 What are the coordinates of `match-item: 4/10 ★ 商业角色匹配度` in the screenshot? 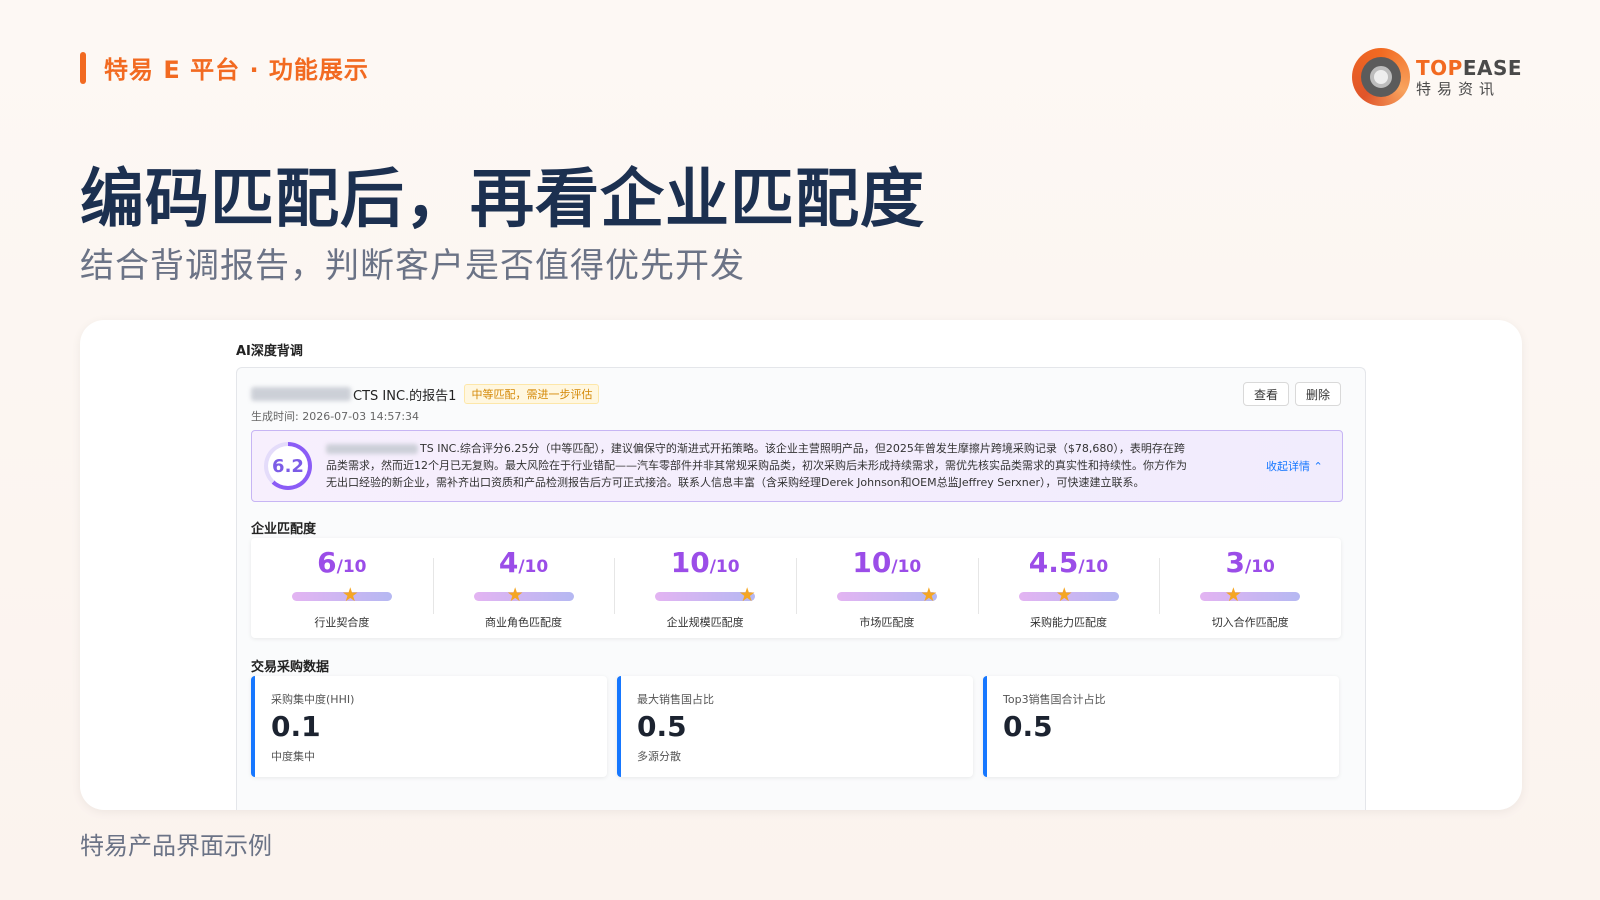 It's located at (523, 588).